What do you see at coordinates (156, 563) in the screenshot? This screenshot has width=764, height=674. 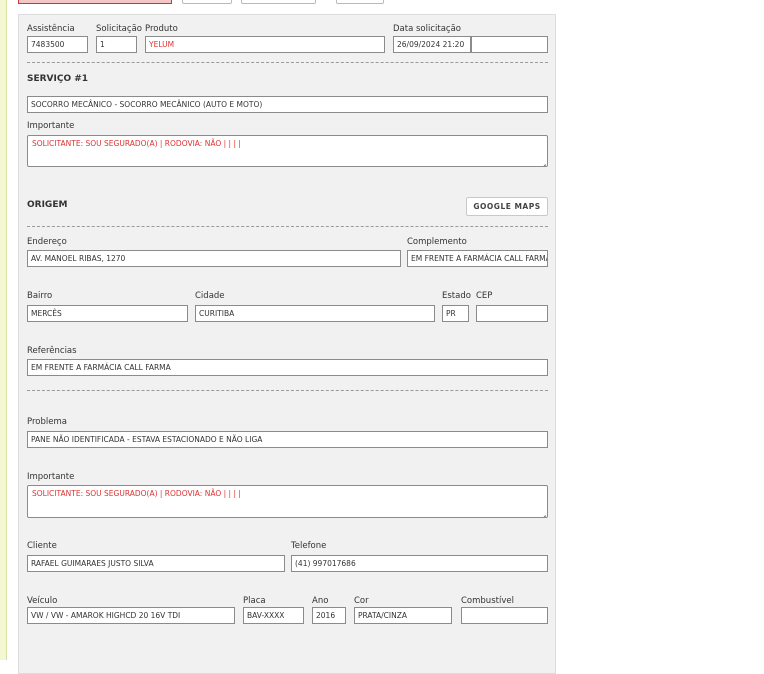 I see `cliente-field: RAFAEL GUIMARAES JUSTO SILVA` at bounding box center [156, 563].